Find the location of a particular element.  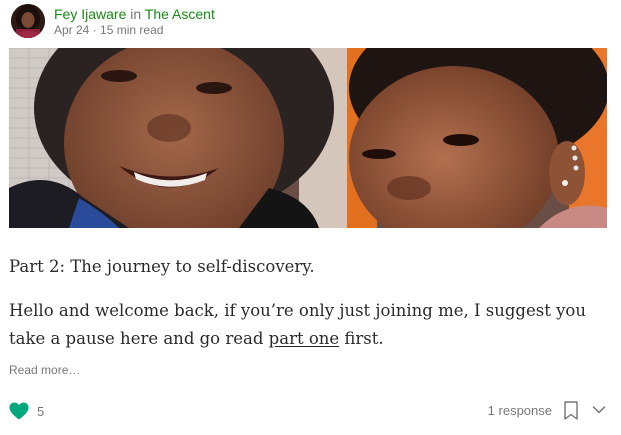

post-date: Apr 24 is located at coordinates (71, 30).